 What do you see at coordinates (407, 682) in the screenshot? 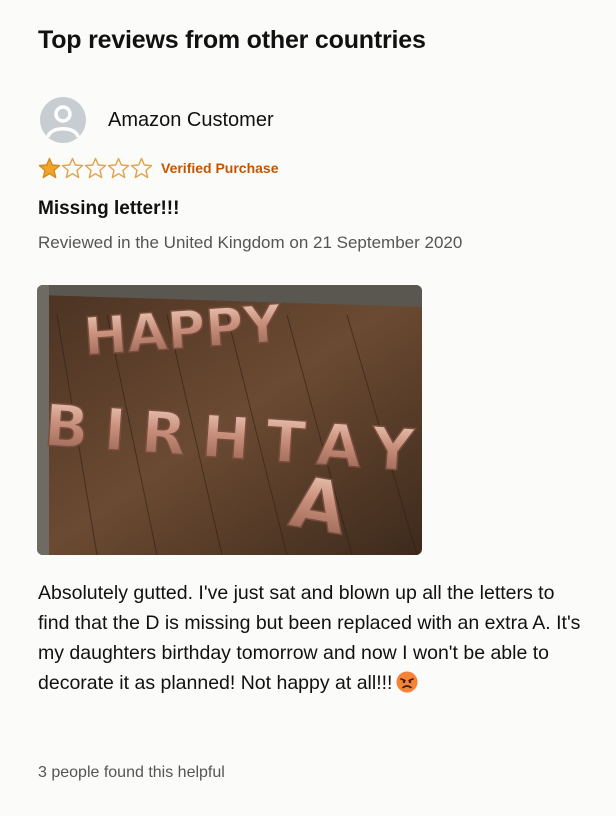
I see `angry-face-icon` at bounding box center [407, 682].